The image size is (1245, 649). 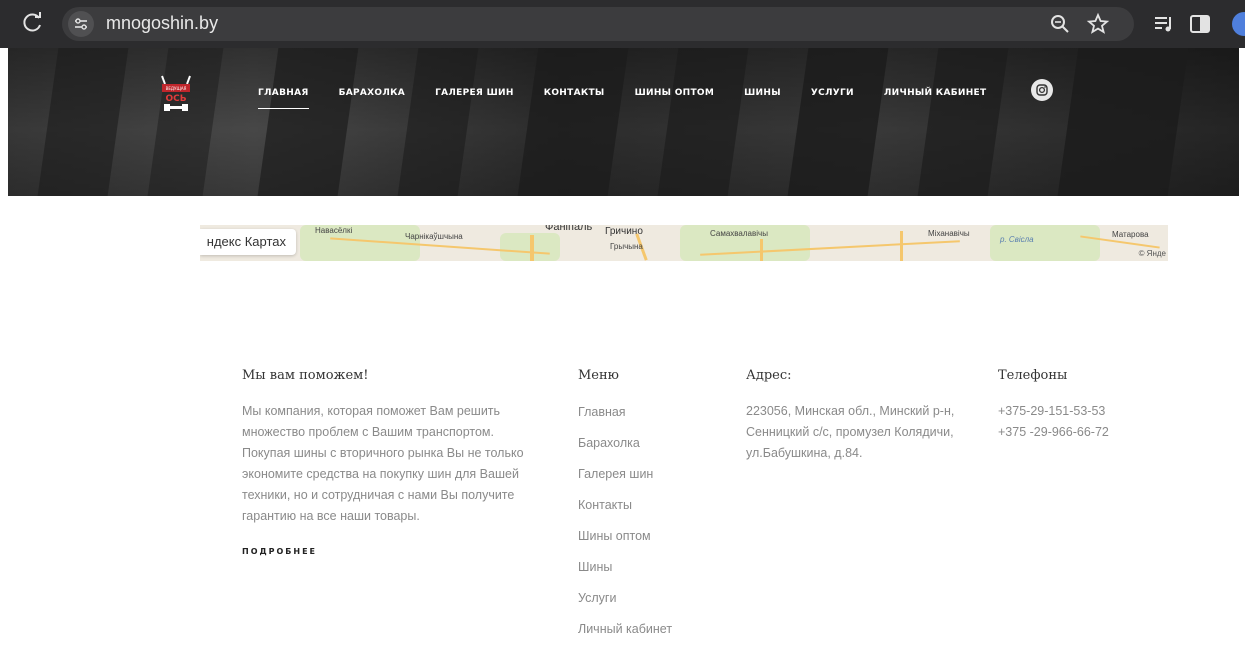 I want to click on map-label: р. Свісла, so click(x=1017, y=239).